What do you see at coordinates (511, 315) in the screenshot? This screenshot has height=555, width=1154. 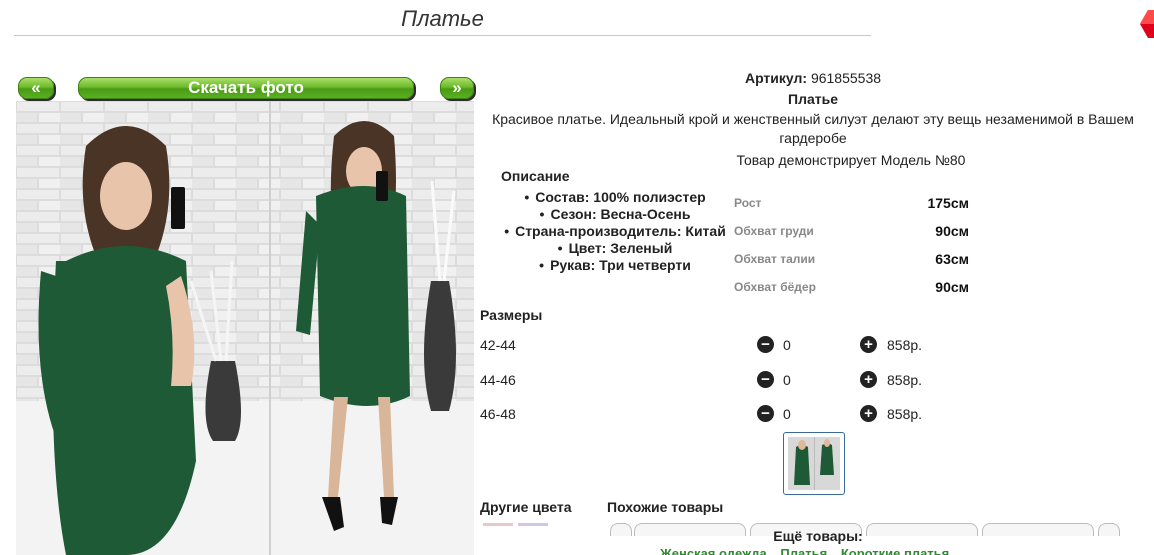 I see `sizes-heading: Размеры` at bounding box center [511, 315].